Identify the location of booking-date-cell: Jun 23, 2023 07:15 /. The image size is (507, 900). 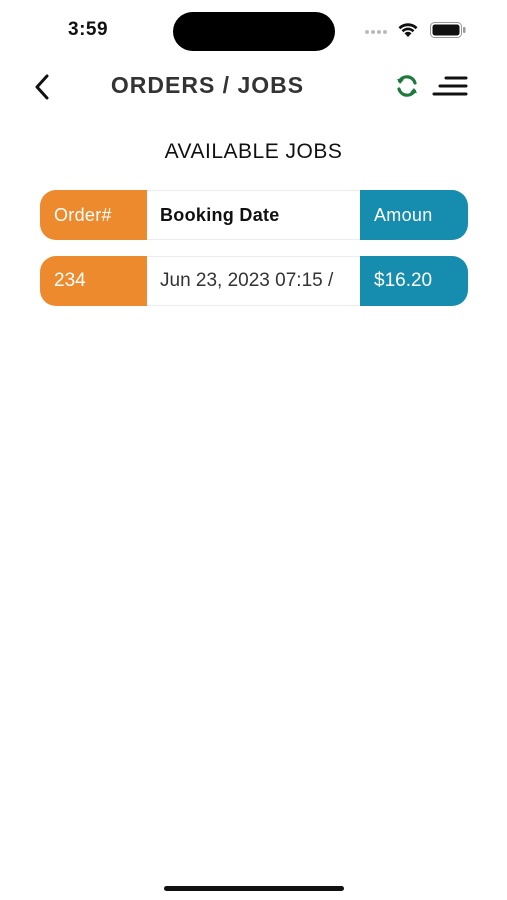
(253, 281).